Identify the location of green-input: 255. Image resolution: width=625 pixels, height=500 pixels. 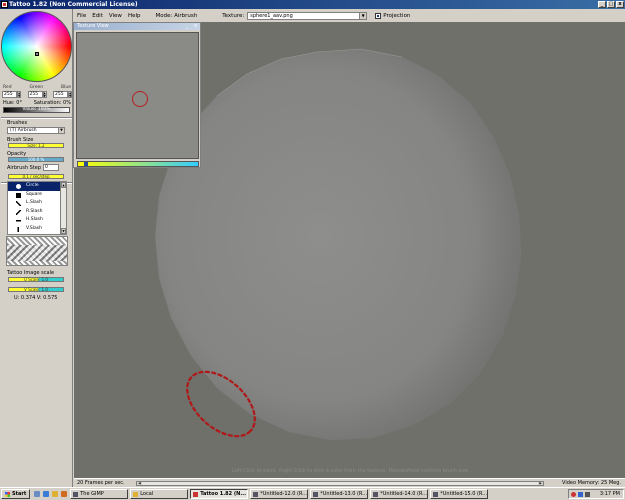
(35, 94).